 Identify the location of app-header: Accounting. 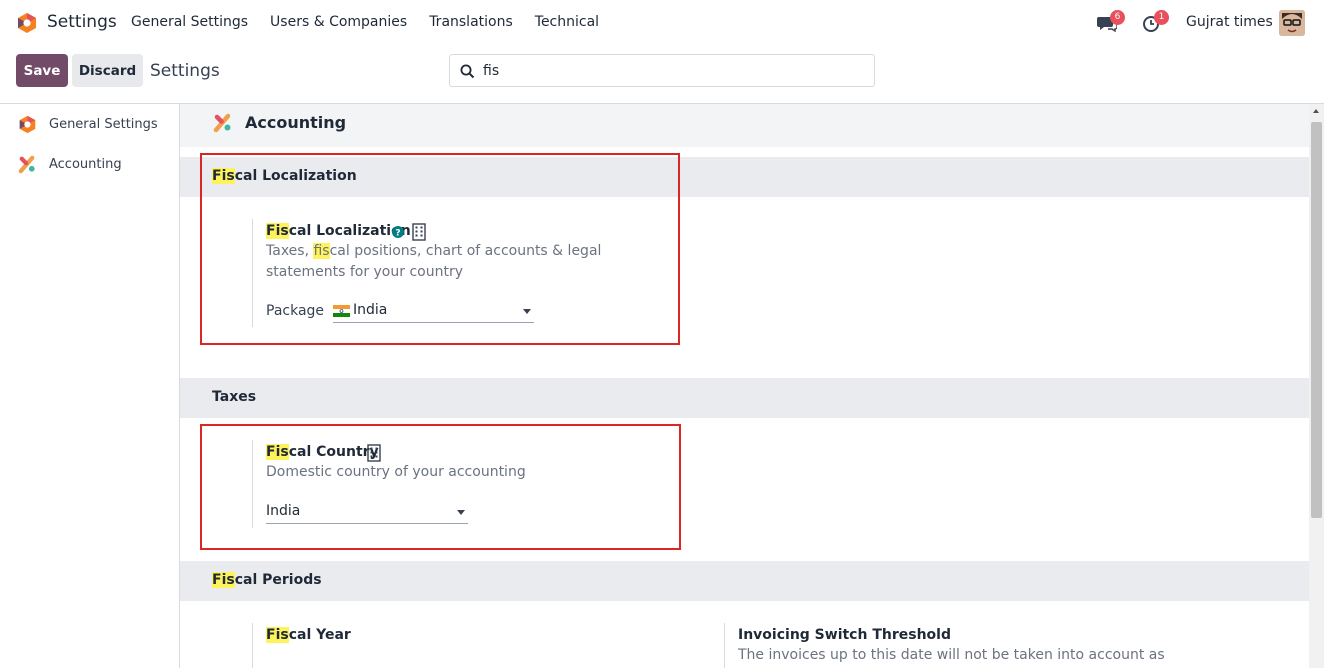
(744, 125).